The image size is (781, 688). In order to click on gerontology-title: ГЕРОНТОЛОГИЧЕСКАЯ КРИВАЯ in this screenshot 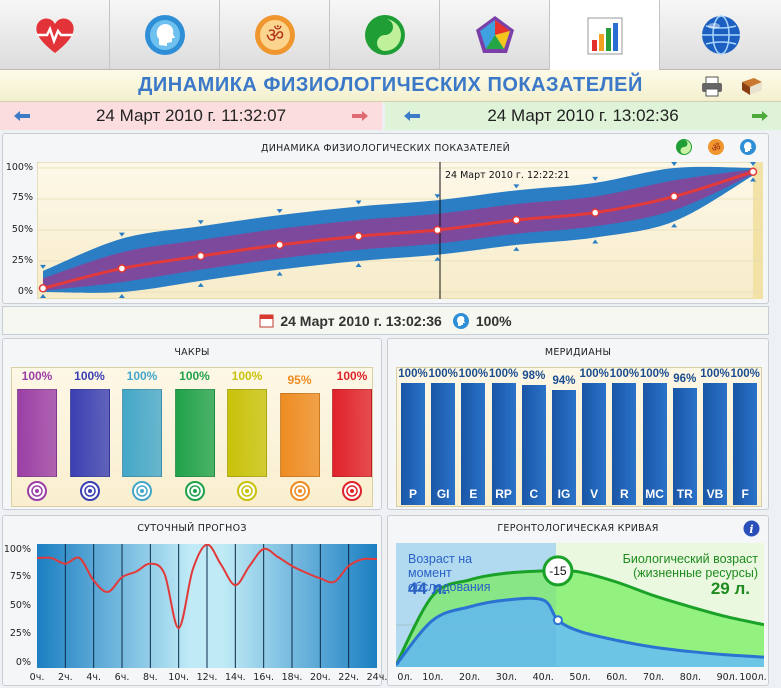, I will do `click(578, 528)`.